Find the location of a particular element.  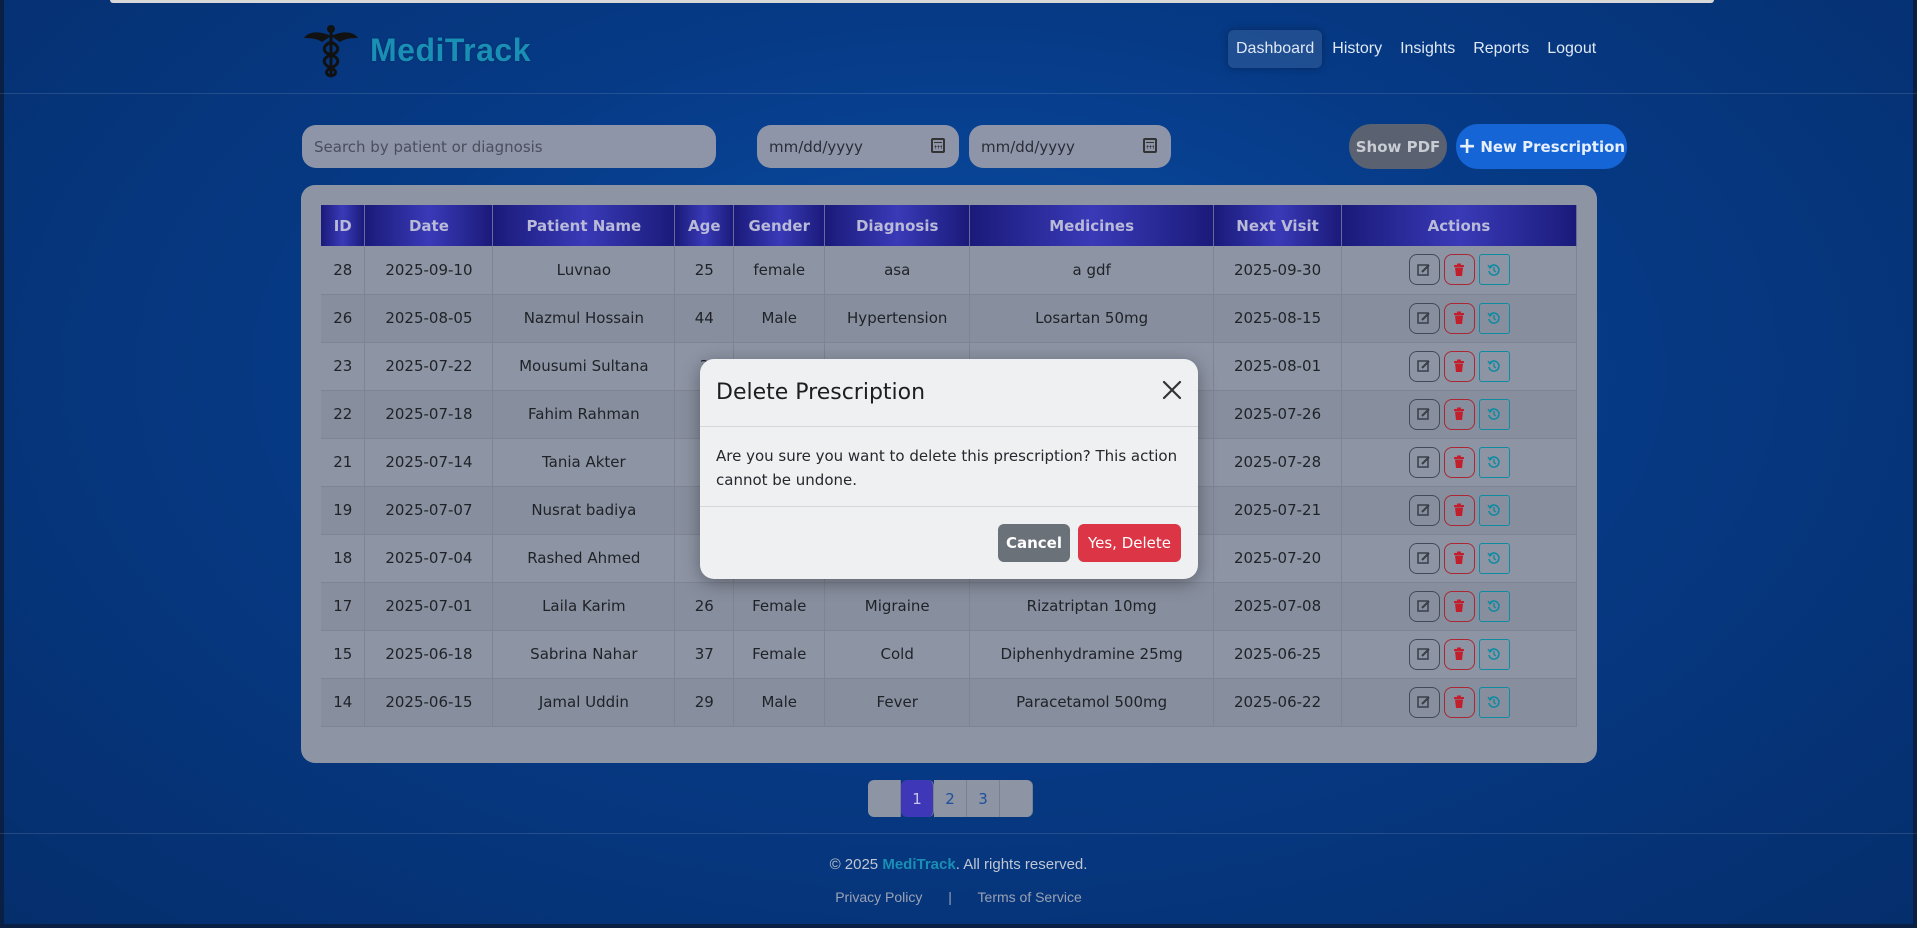

nav-insights: Insights is located at coordinates (1427, 49).